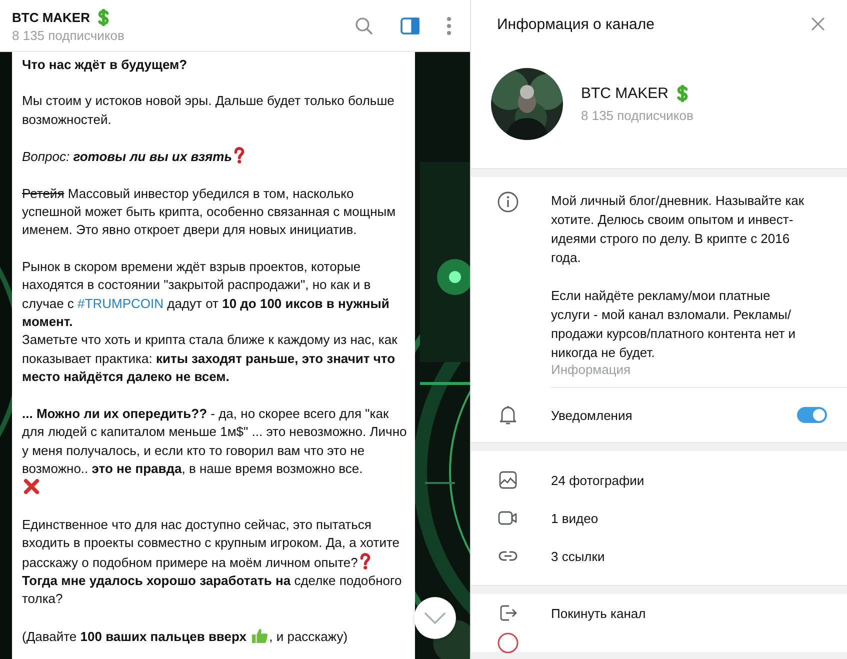 The image size is (847, 659). Describe the element at coordinates (209, 212) in the screenshot. I see `message-paragraph: Ретейя Массовый инвестор убедился в том, насколько успешной может быть крипта, особенно связанная с мощным именем. Это явно откроет двери для новых инициатив.` at that location.